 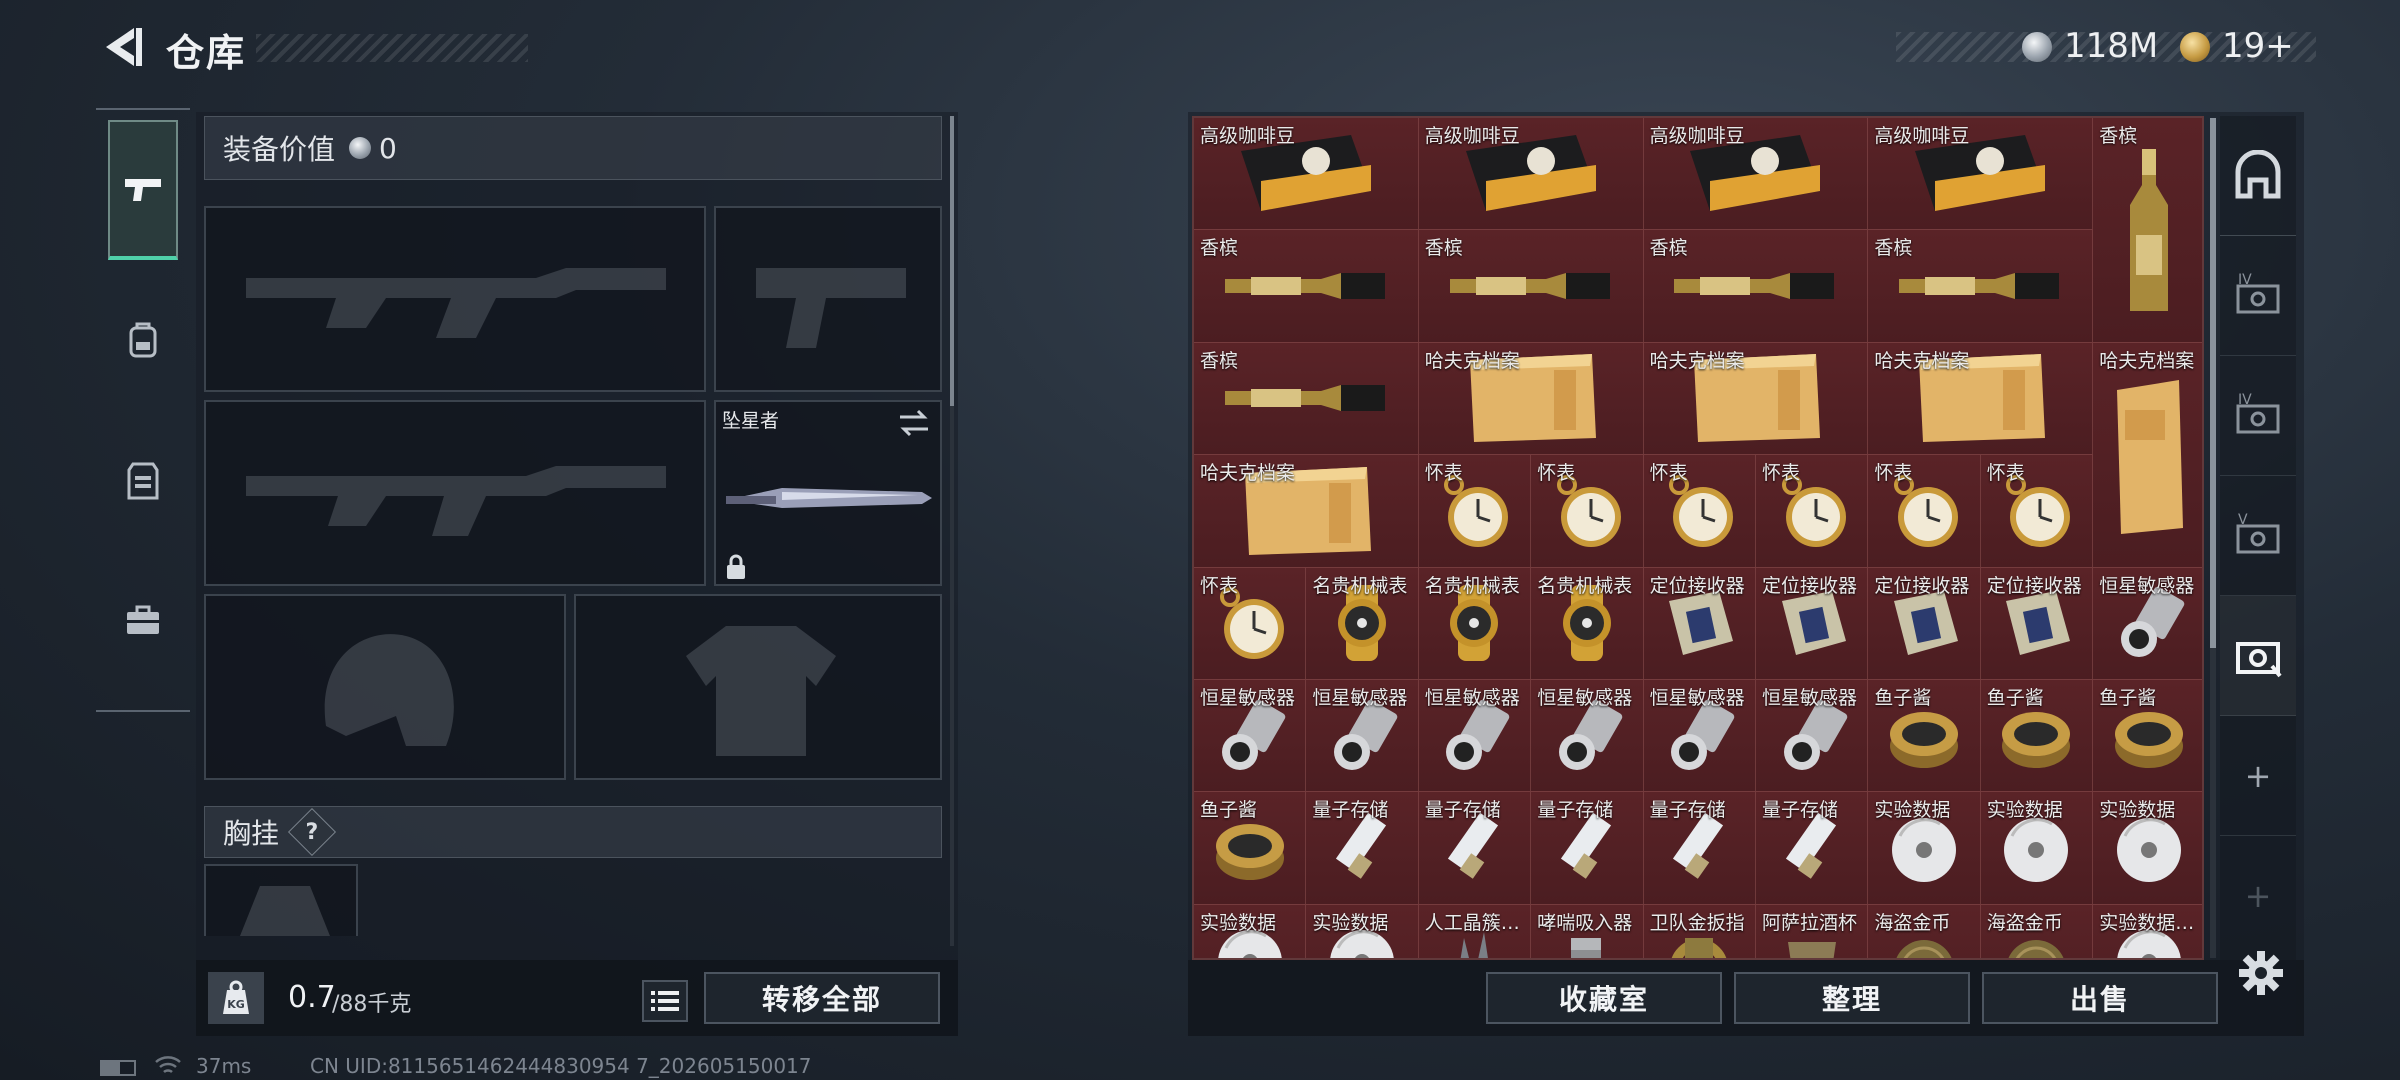 What do you see at coordinates (1852, 998) in the screenshot?
I see `organize-button: 整理` at bounding box center [1852, 998].